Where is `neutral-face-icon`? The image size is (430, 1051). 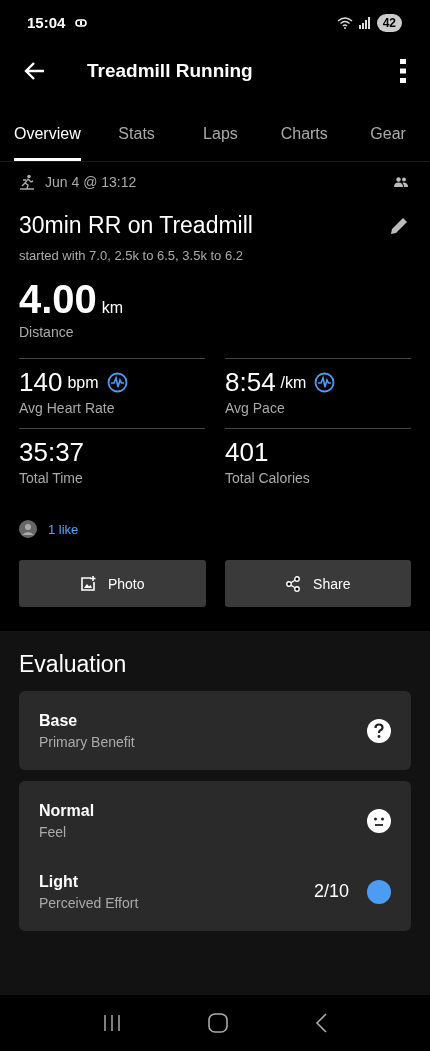
neutral-face-icon is located at coordinates (379, 820).